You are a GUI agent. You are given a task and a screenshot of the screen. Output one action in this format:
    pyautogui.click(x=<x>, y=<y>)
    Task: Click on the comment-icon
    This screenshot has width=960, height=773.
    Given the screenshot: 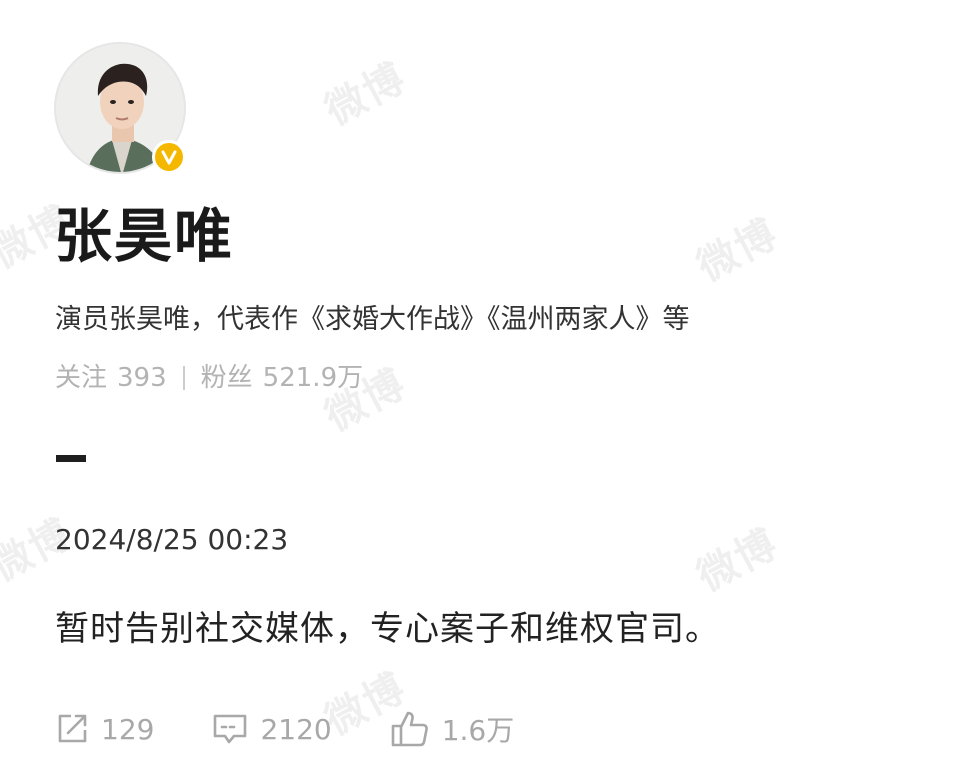 What is the action you would take?
    pyautogui.click(x=230, y=729)
    